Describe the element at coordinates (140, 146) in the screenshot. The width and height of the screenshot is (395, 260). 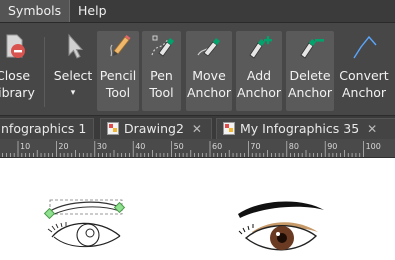
I see `ruler-label: 40` at that location.